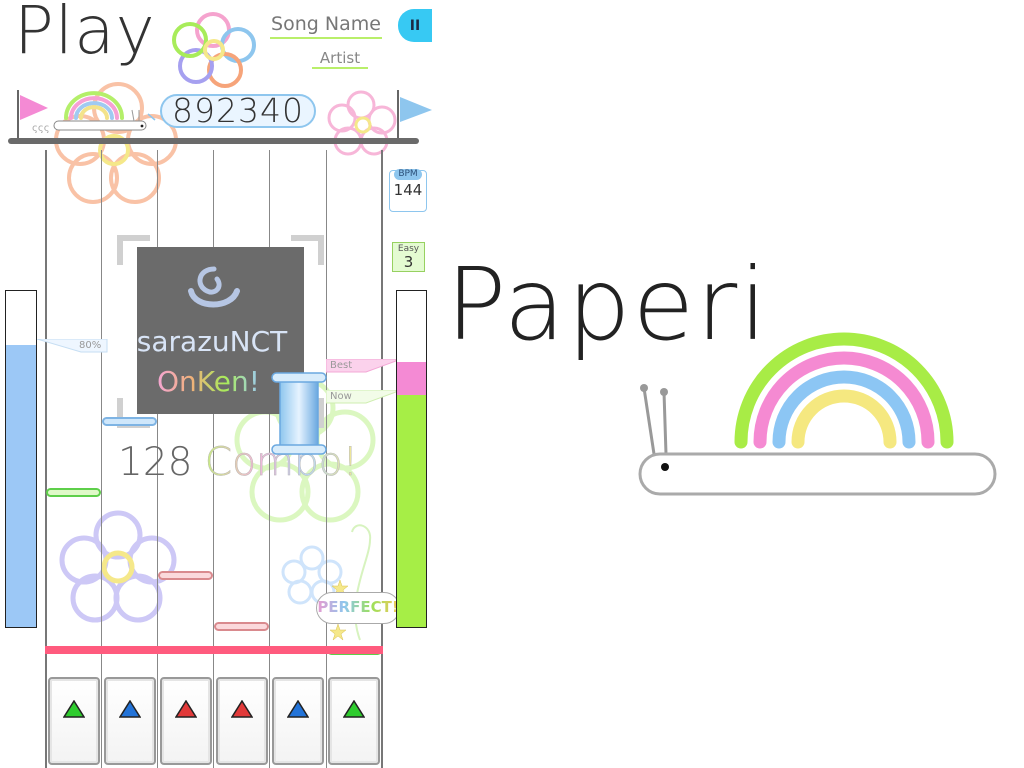  Describe the element at coordinates (817, 414) in the screenshot. I see `snail-rainbow-logo-icon` at that location.